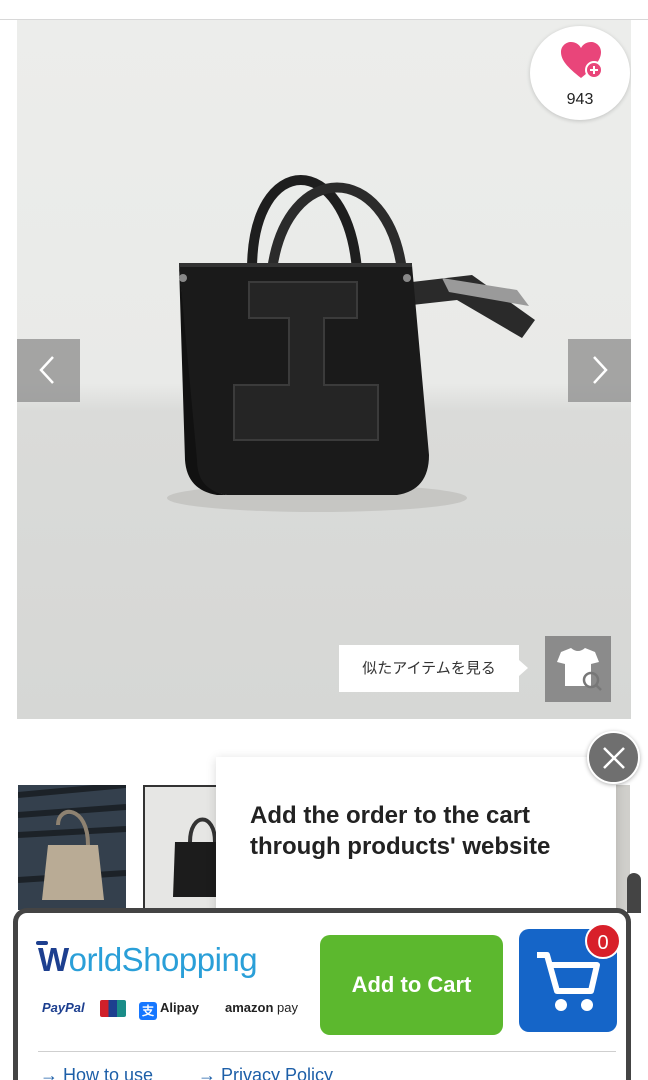 This screenshot has width=648, height=1080. Describe the element at coordinates (180, 1007) in the screenshot. I see `alipay-text: Alipay` at that location.